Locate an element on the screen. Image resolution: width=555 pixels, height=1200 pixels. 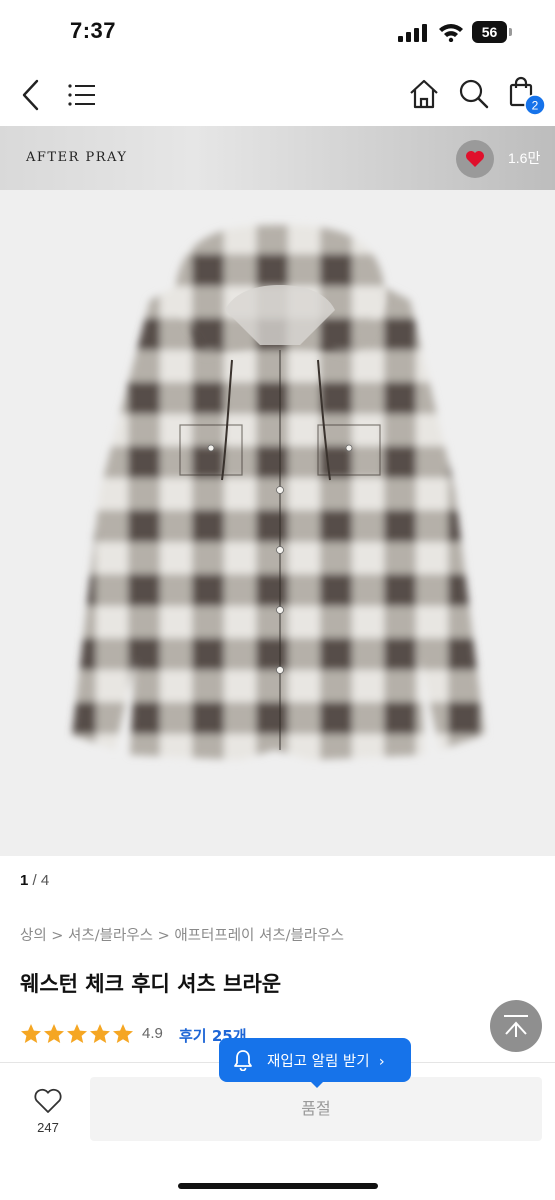
wifi-icon is located at coordinates (451, 33).